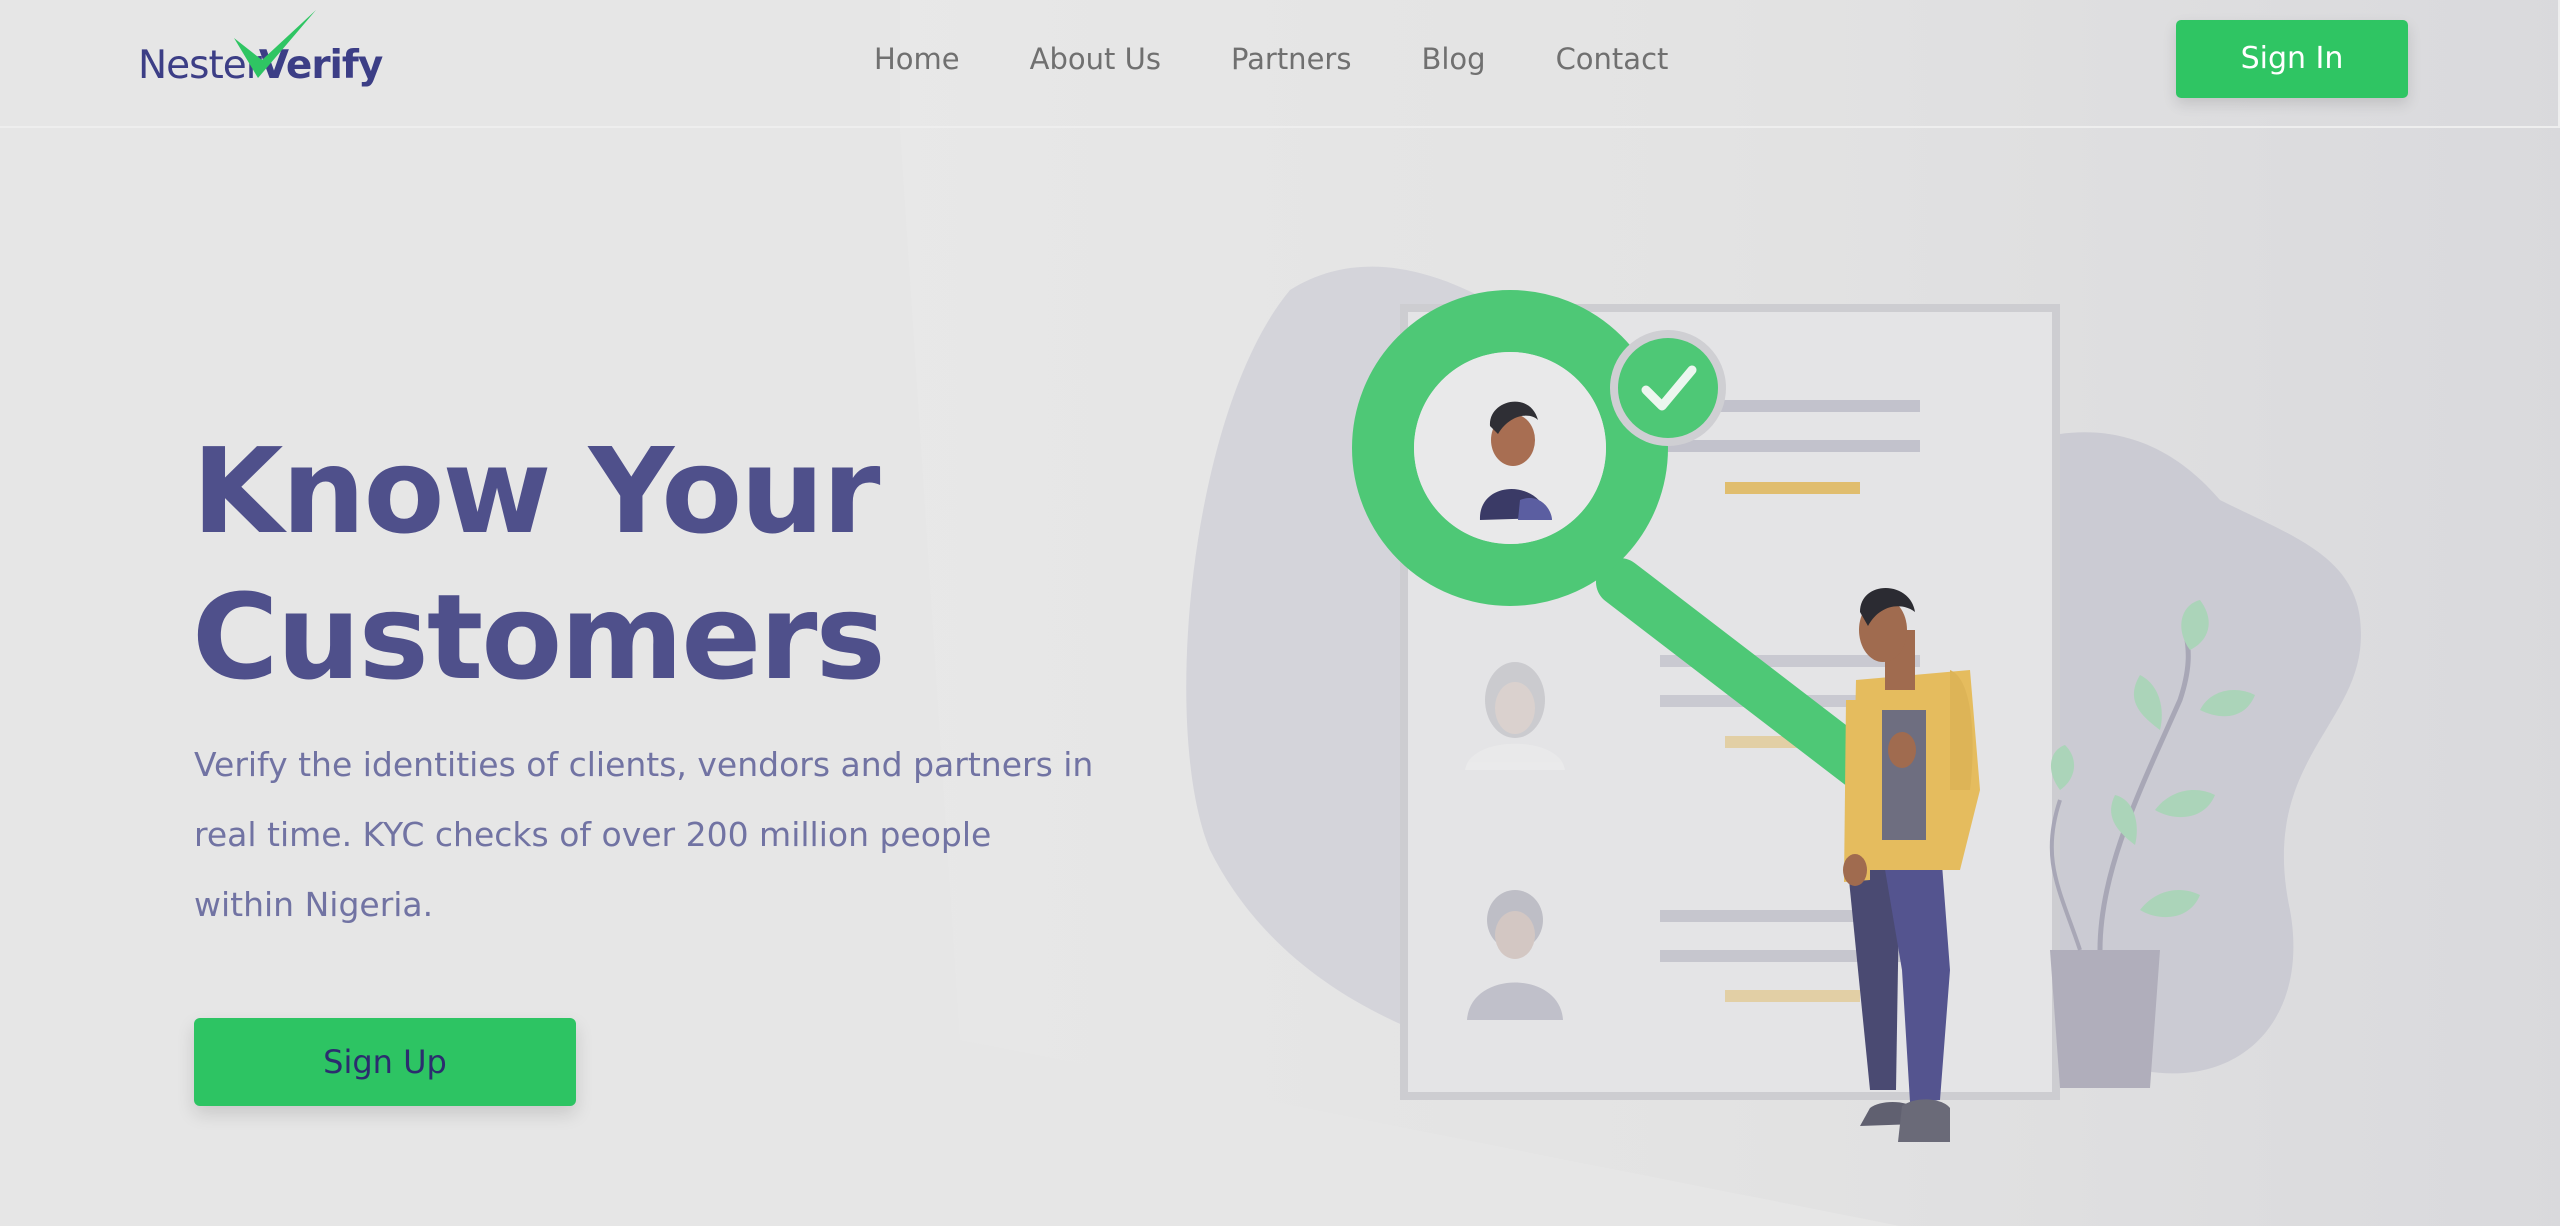  Describe the element at coordinates (539, 637) in the screenshot. I see `hero-title-line-2: Customers` at that location.